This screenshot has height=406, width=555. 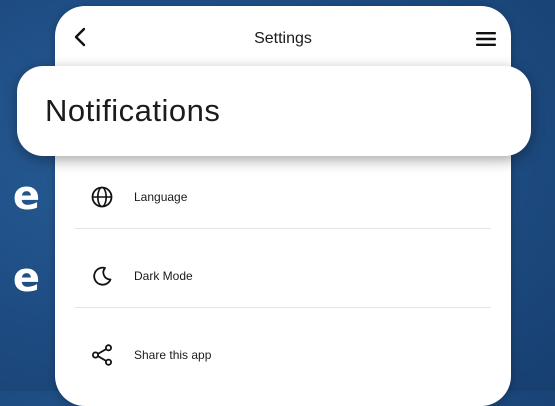 I want to click on settings-item-dark-mode: Dark Mode, so click(x=283, y=276).